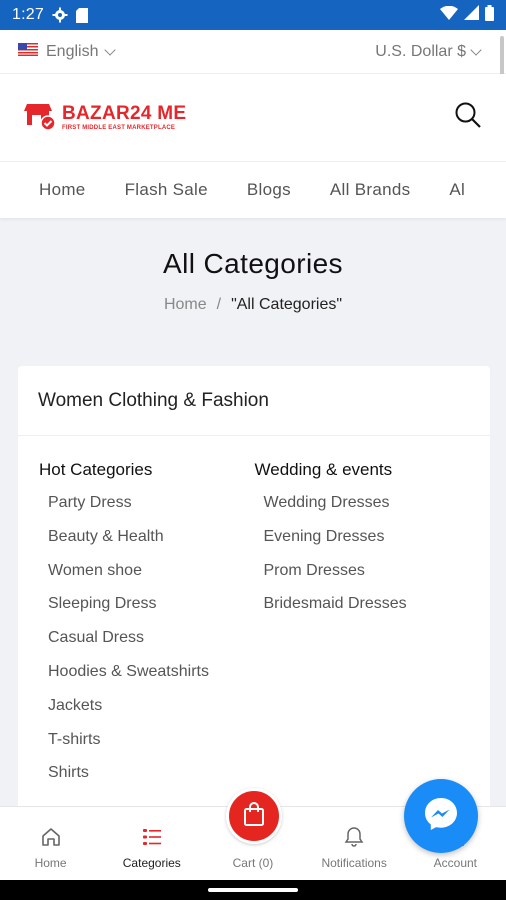 The width and height of the screenshot is (506, 900). What do you see at coordinates (147, 190) in the screenshot?
I see `nav-item-flash-sale: Flash Sale` at bounding box center [147, 190].